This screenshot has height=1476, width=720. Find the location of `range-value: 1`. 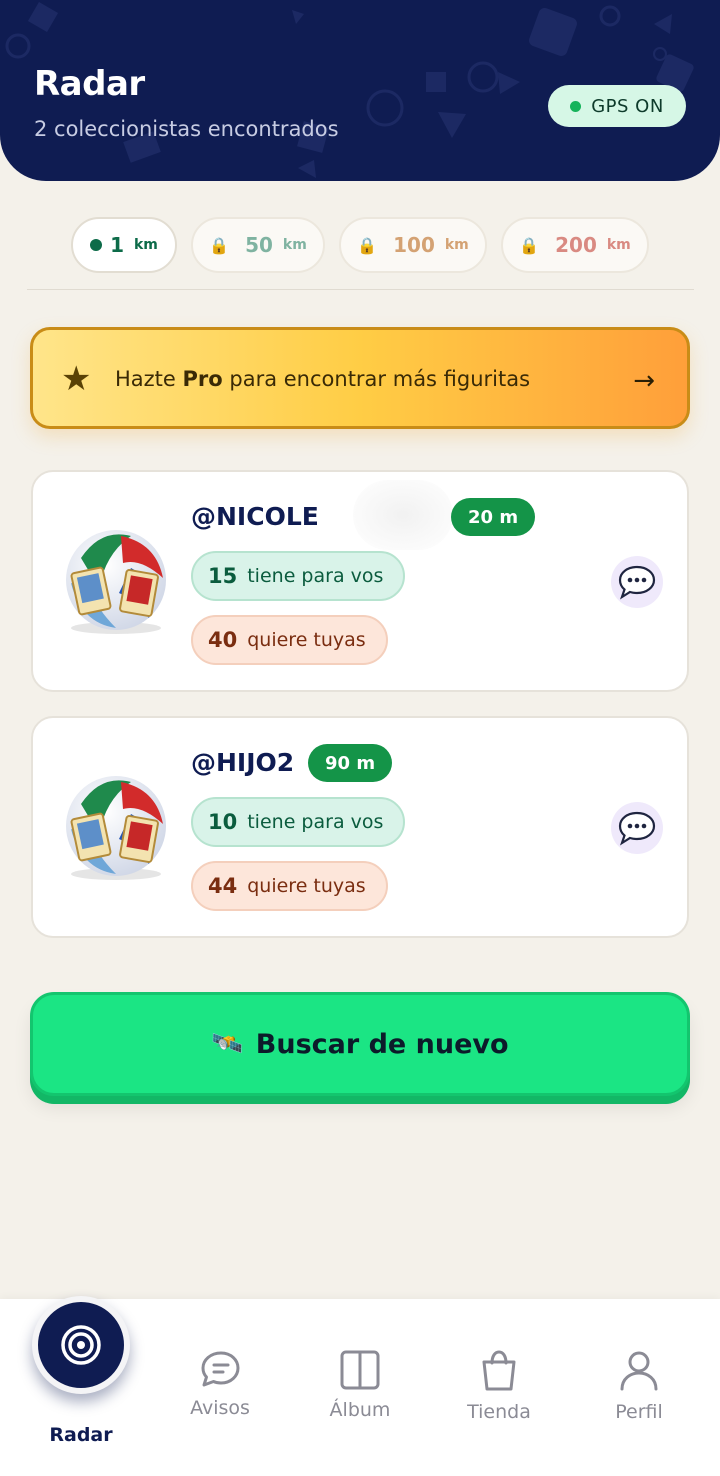

range-value: 1 is located at coordinates (117, 245).